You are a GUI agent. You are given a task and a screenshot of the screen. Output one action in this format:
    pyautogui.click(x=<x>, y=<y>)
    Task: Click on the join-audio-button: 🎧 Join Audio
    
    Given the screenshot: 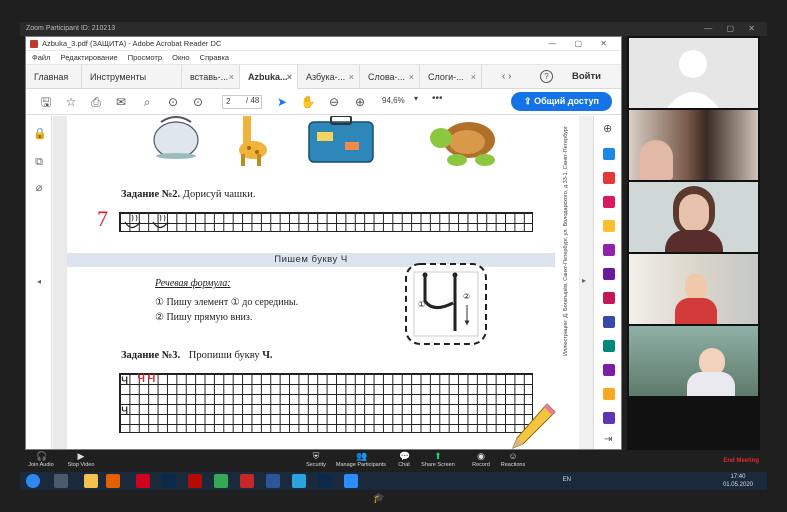 What is the action you would take?
    pyautogui.click(x=41, y=460)
    